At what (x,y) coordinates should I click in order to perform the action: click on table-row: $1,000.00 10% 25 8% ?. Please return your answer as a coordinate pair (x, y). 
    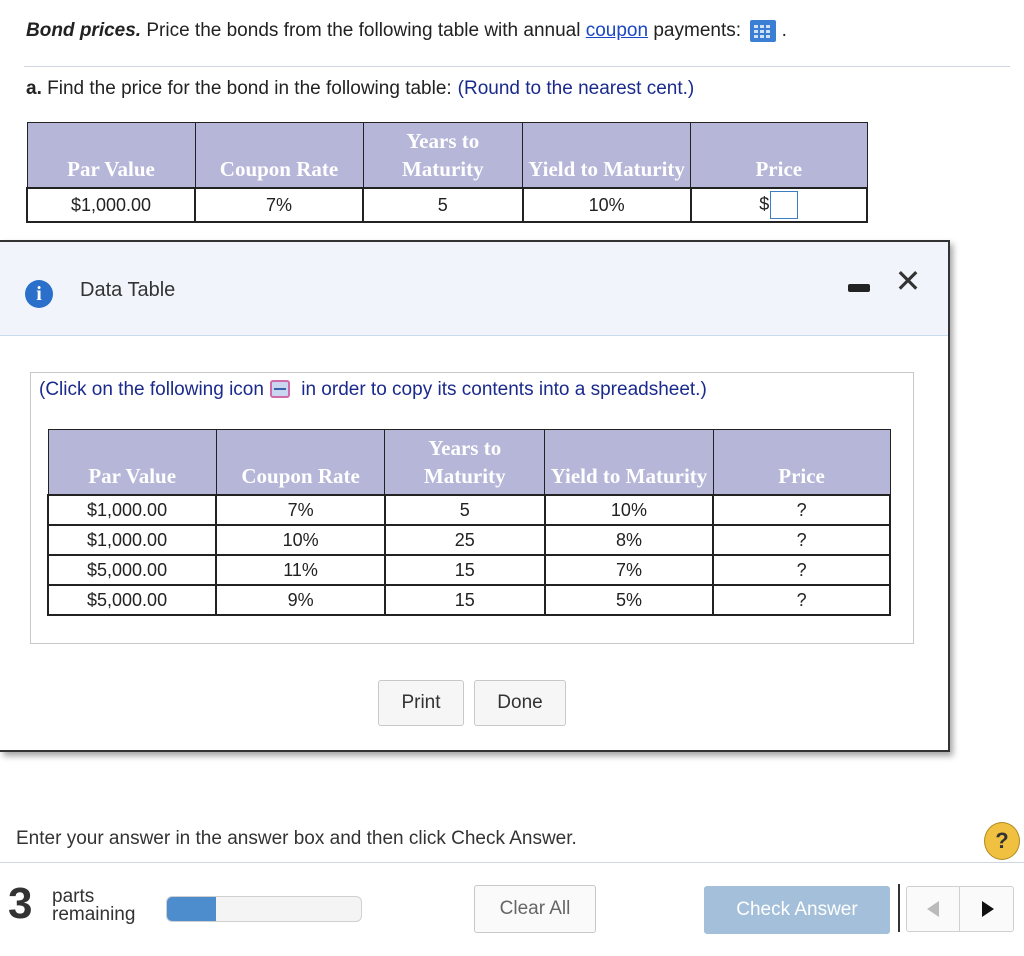
    Looking at the image, I should click on (468, 540).